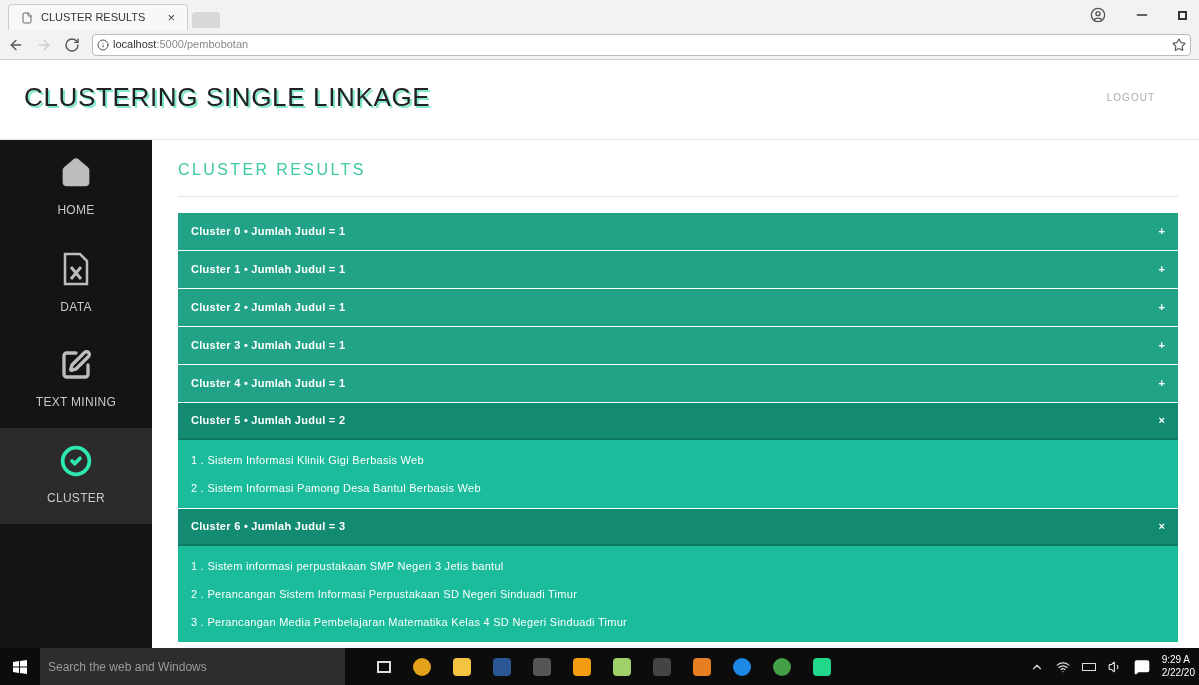  Describe the element at coordinates (268, 346) in the screenshot. I see `cluster-title: Cluster 3 • Jumlah Judul = 1` at that location.